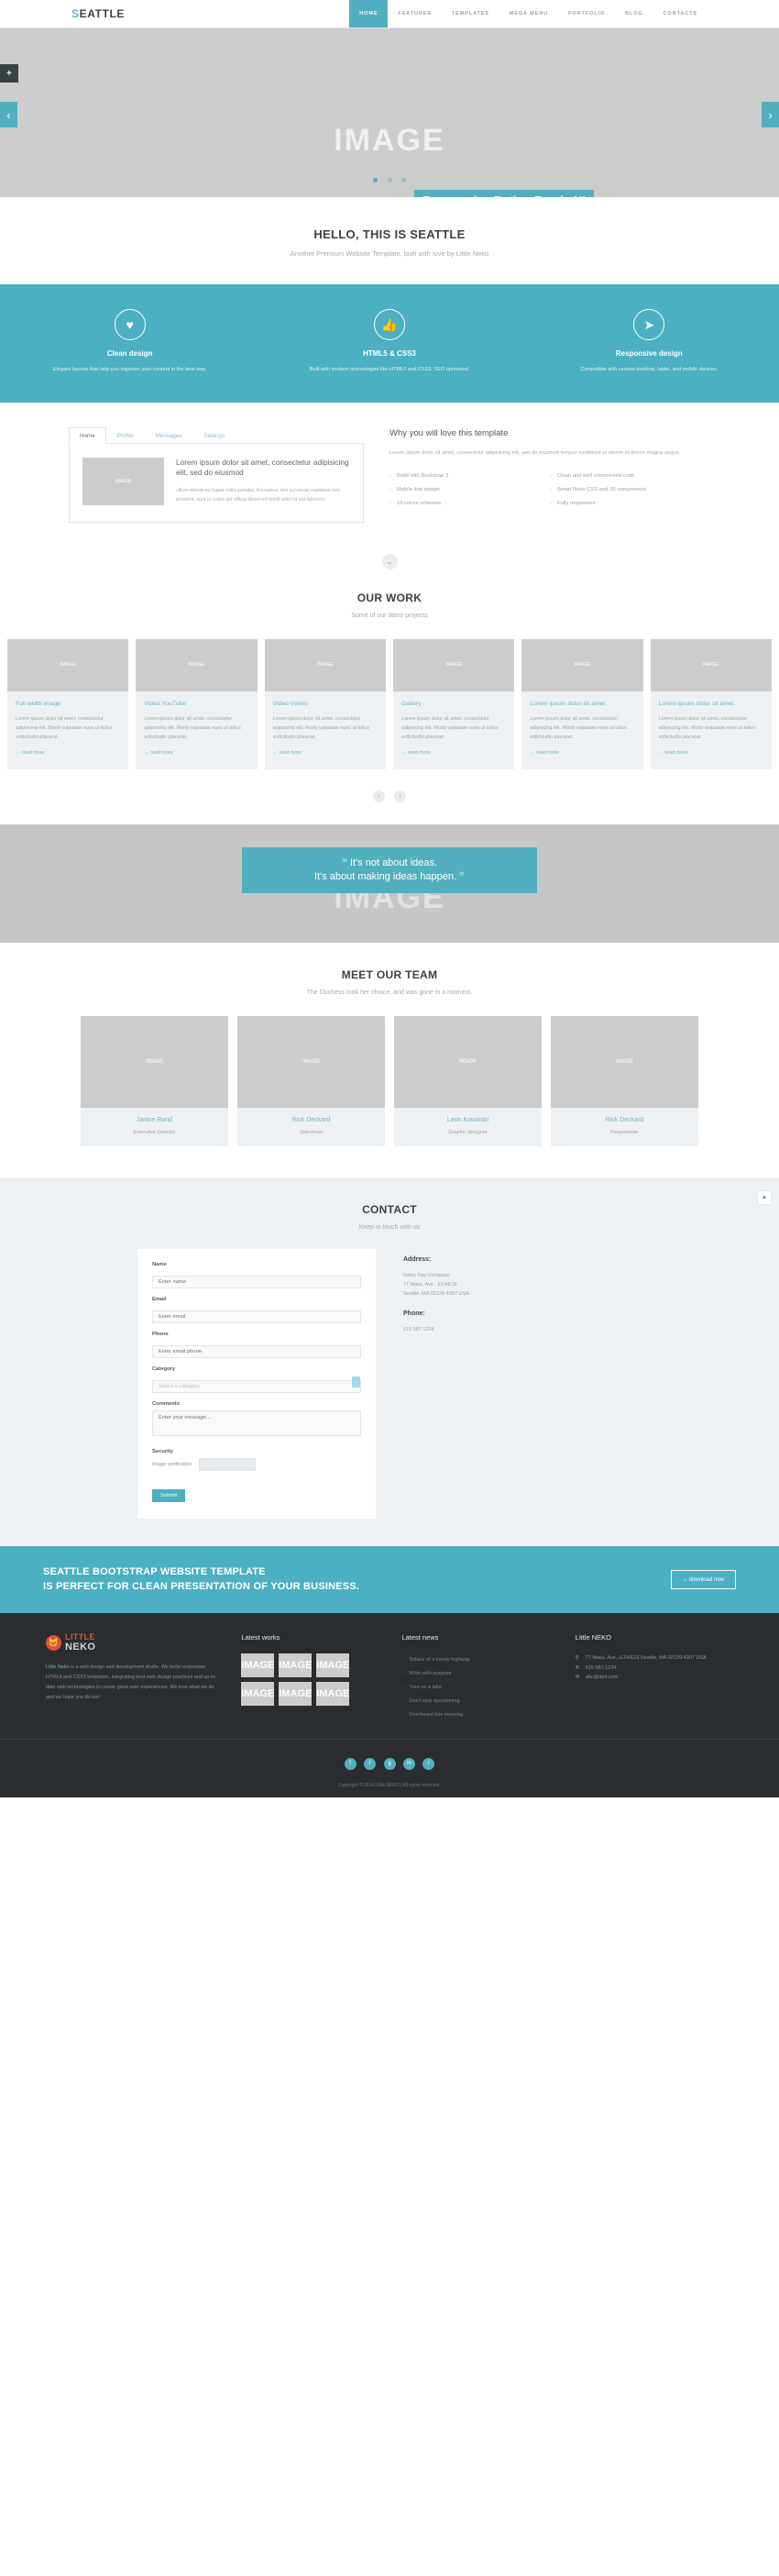 The width and height of the screenshot is (779, 2576). I want to click on download-button-label: download now, so click(706, 1579).